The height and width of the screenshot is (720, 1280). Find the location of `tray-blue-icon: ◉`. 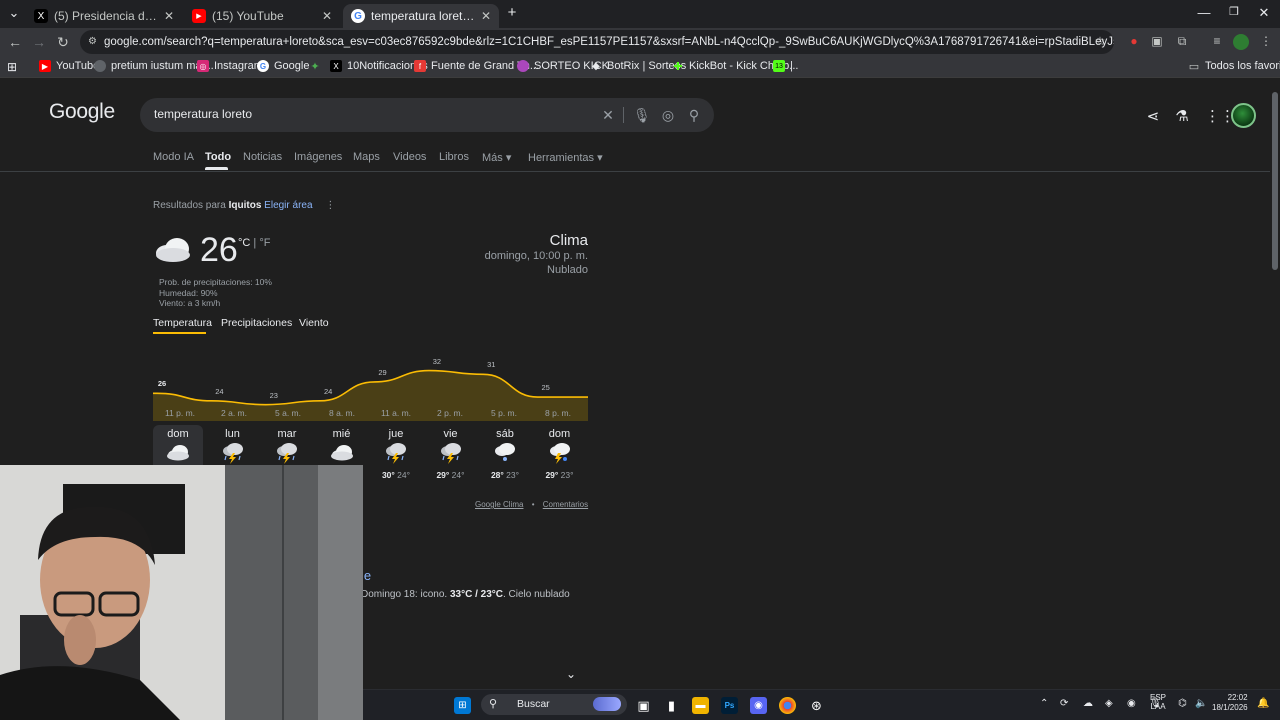

tray-blue-icon: ◉ is located at coordinates (1131, 703).